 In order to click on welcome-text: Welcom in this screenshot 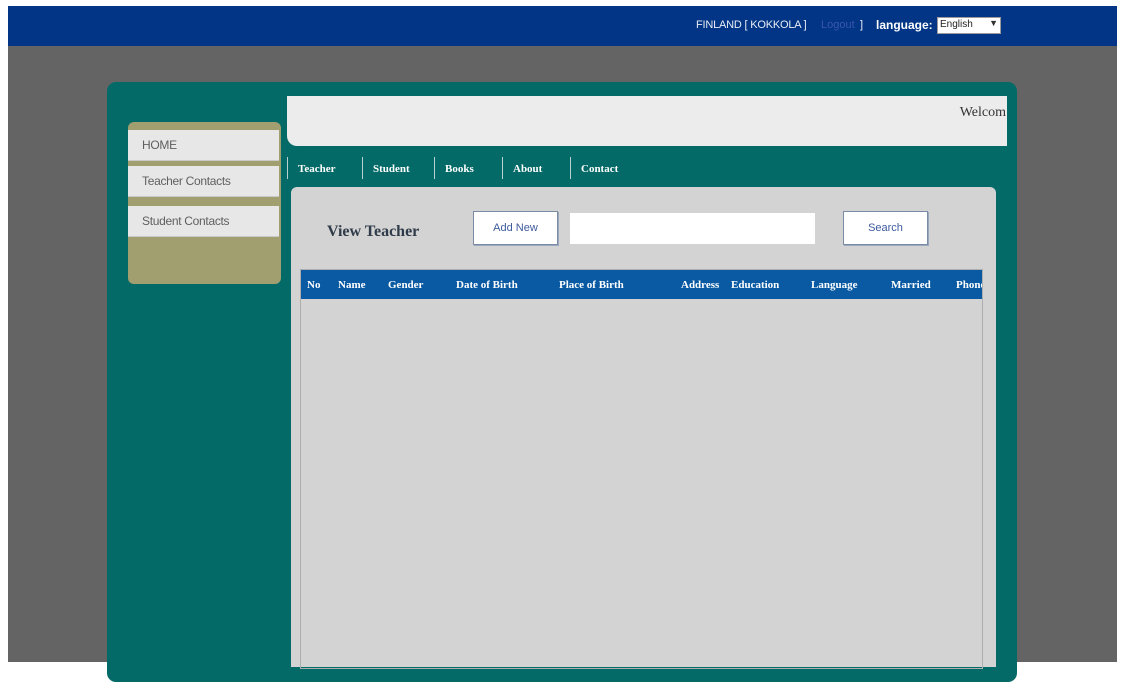, I will do `click(982, 112)`.